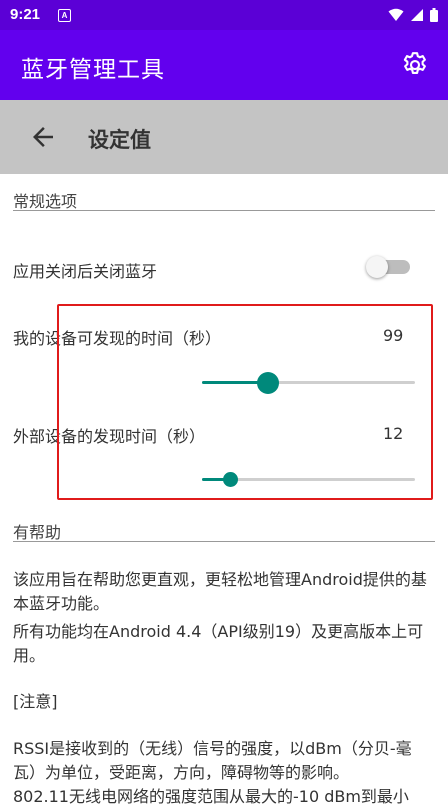 The width and height of the screenshot is (448, 809). I want to click on section-header-general: 常规选项, so click(45, 201).